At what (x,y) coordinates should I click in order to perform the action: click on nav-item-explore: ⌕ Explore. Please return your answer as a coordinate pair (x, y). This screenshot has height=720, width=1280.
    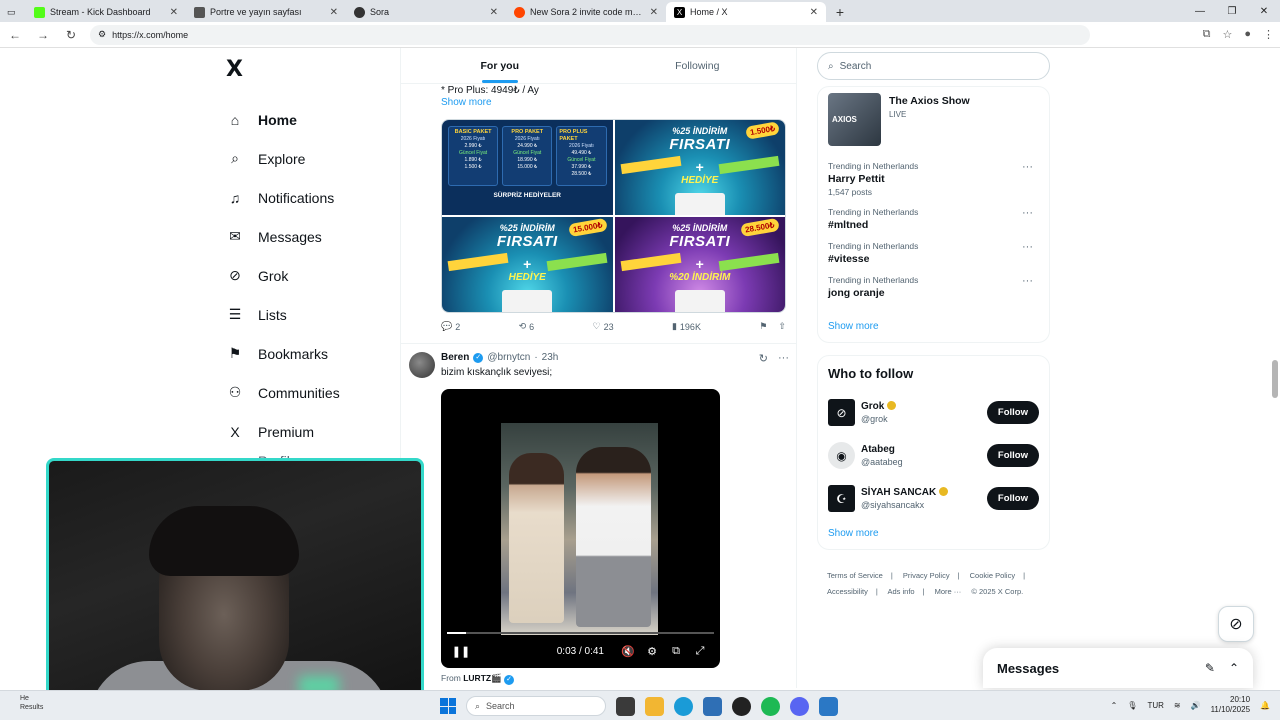
    Looking at the image, I should click on (312, 158).